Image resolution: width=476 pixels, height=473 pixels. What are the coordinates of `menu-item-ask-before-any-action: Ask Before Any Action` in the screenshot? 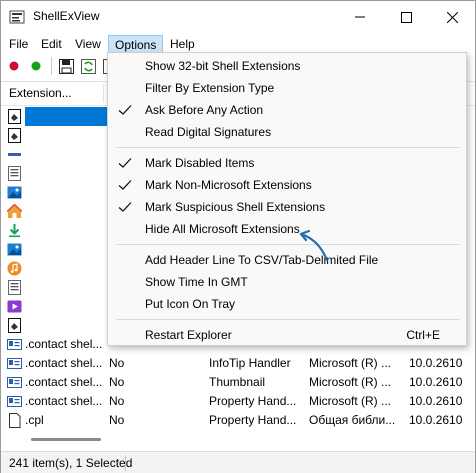 It's located at (287, 110).